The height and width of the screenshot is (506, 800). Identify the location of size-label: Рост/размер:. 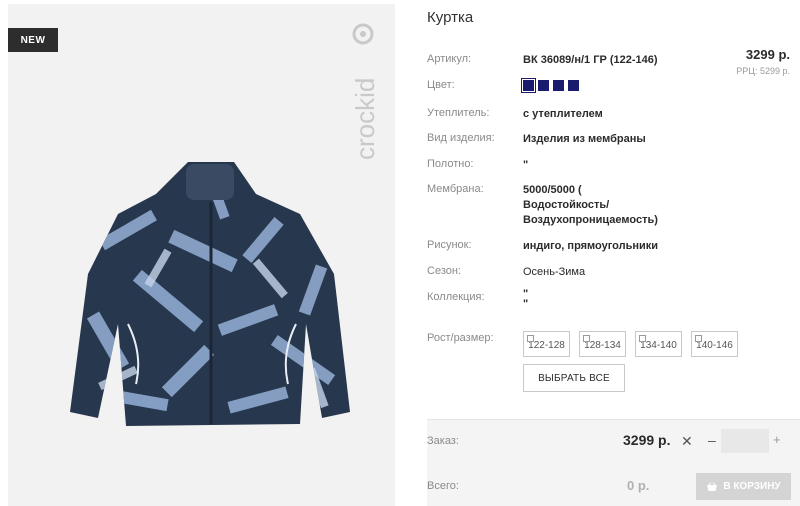
(460, 338).